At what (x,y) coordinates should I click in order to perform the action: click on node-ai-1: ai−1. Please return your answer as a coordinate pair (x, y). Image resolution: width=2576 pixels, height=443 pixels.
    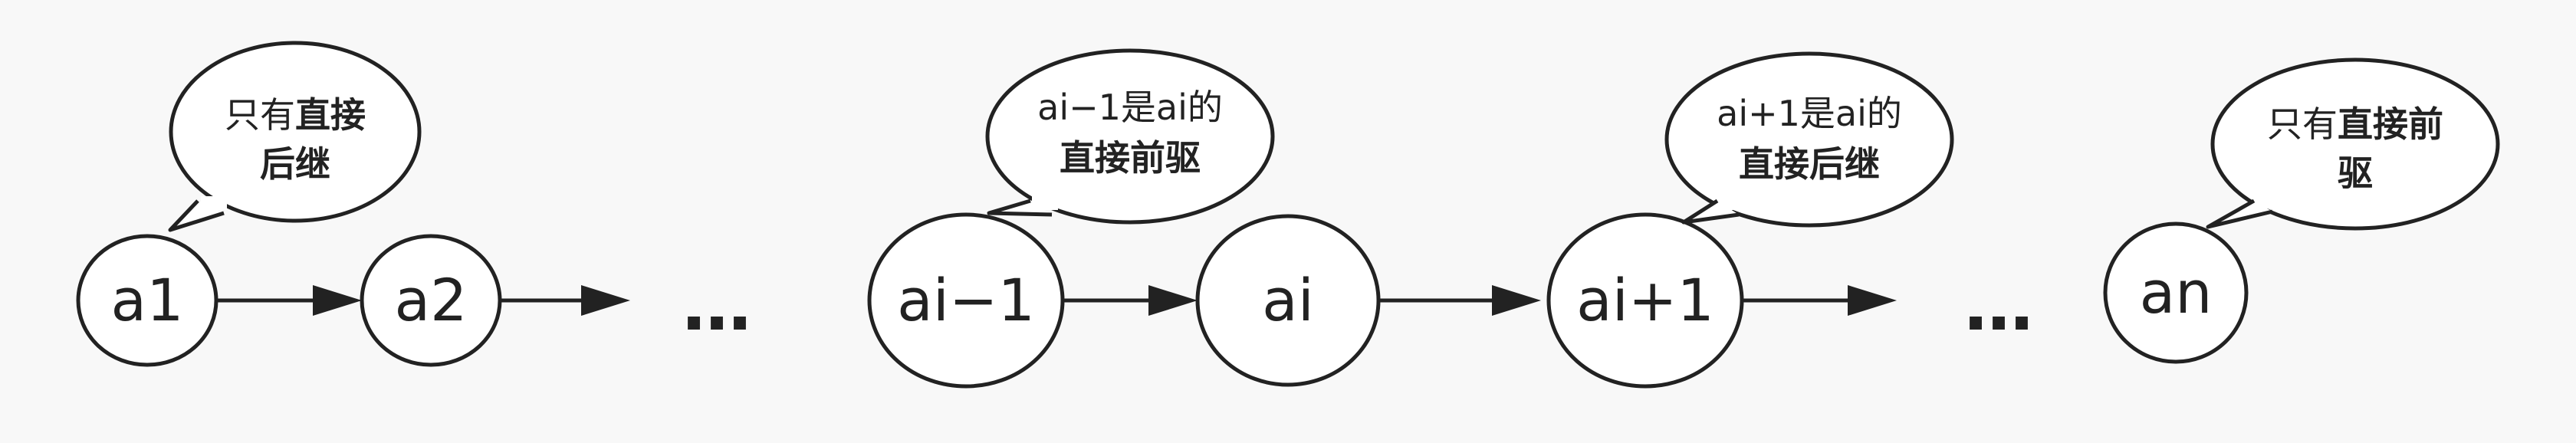
    Looking at the image, I should click on (966, 300).